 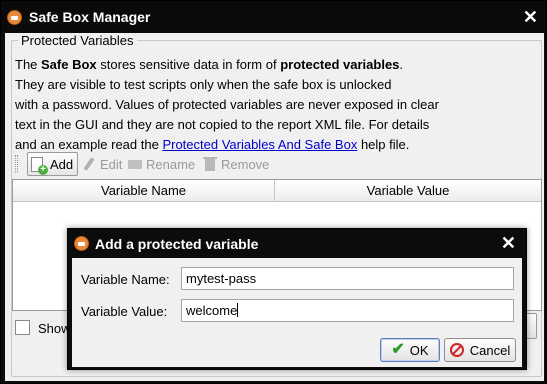 I want to click on column-header-variable-name: Variable Name, so click(x=144, y=191).